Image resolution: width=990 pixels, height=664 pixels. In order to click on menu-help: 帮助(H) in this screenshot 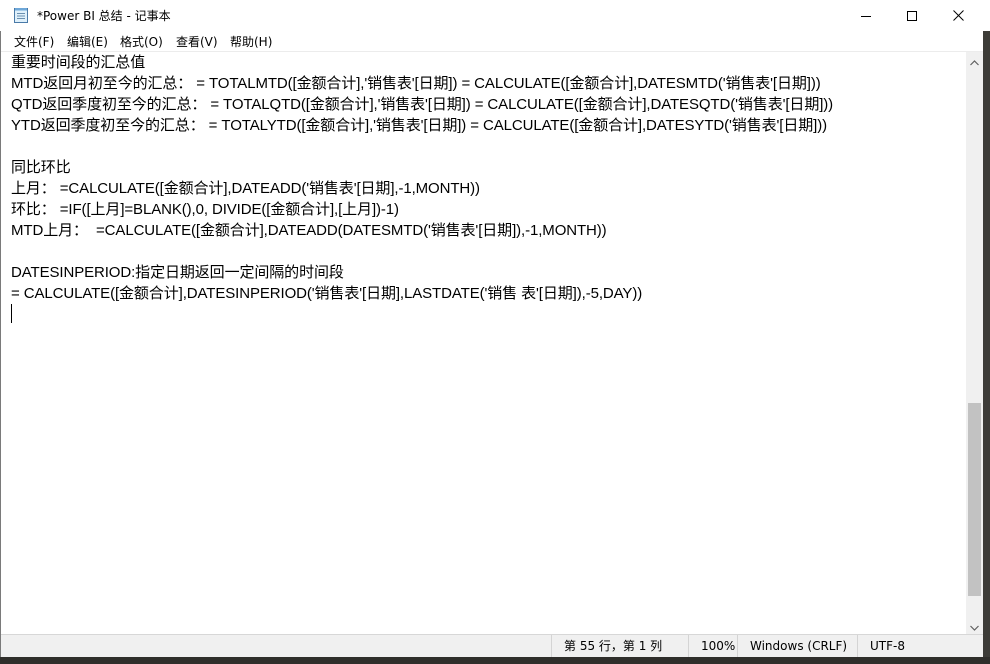, I will do `click(251, 41)`.